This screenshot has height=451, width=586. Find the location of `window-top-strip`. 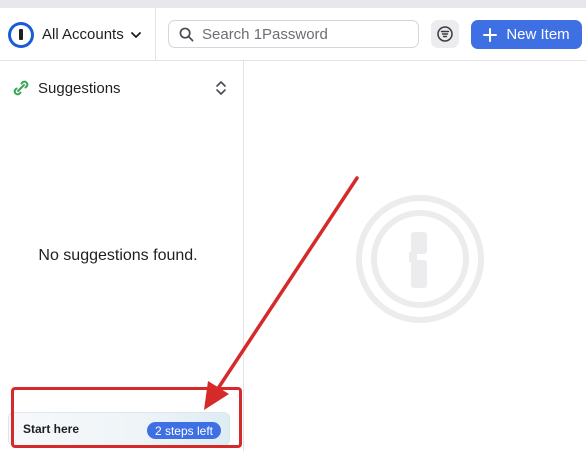

window-top-strip is located at coordinates (293, 4).